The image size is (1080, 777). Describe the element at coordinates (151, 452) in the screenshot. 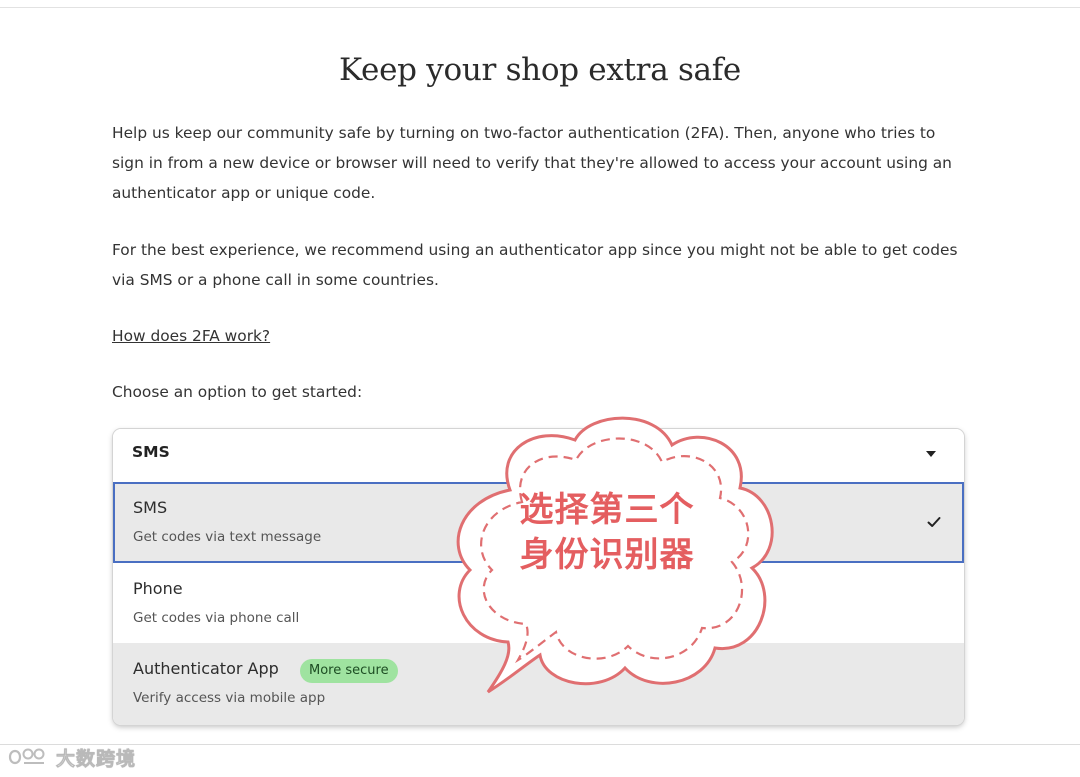

I see `select-value: SMS` at that location.